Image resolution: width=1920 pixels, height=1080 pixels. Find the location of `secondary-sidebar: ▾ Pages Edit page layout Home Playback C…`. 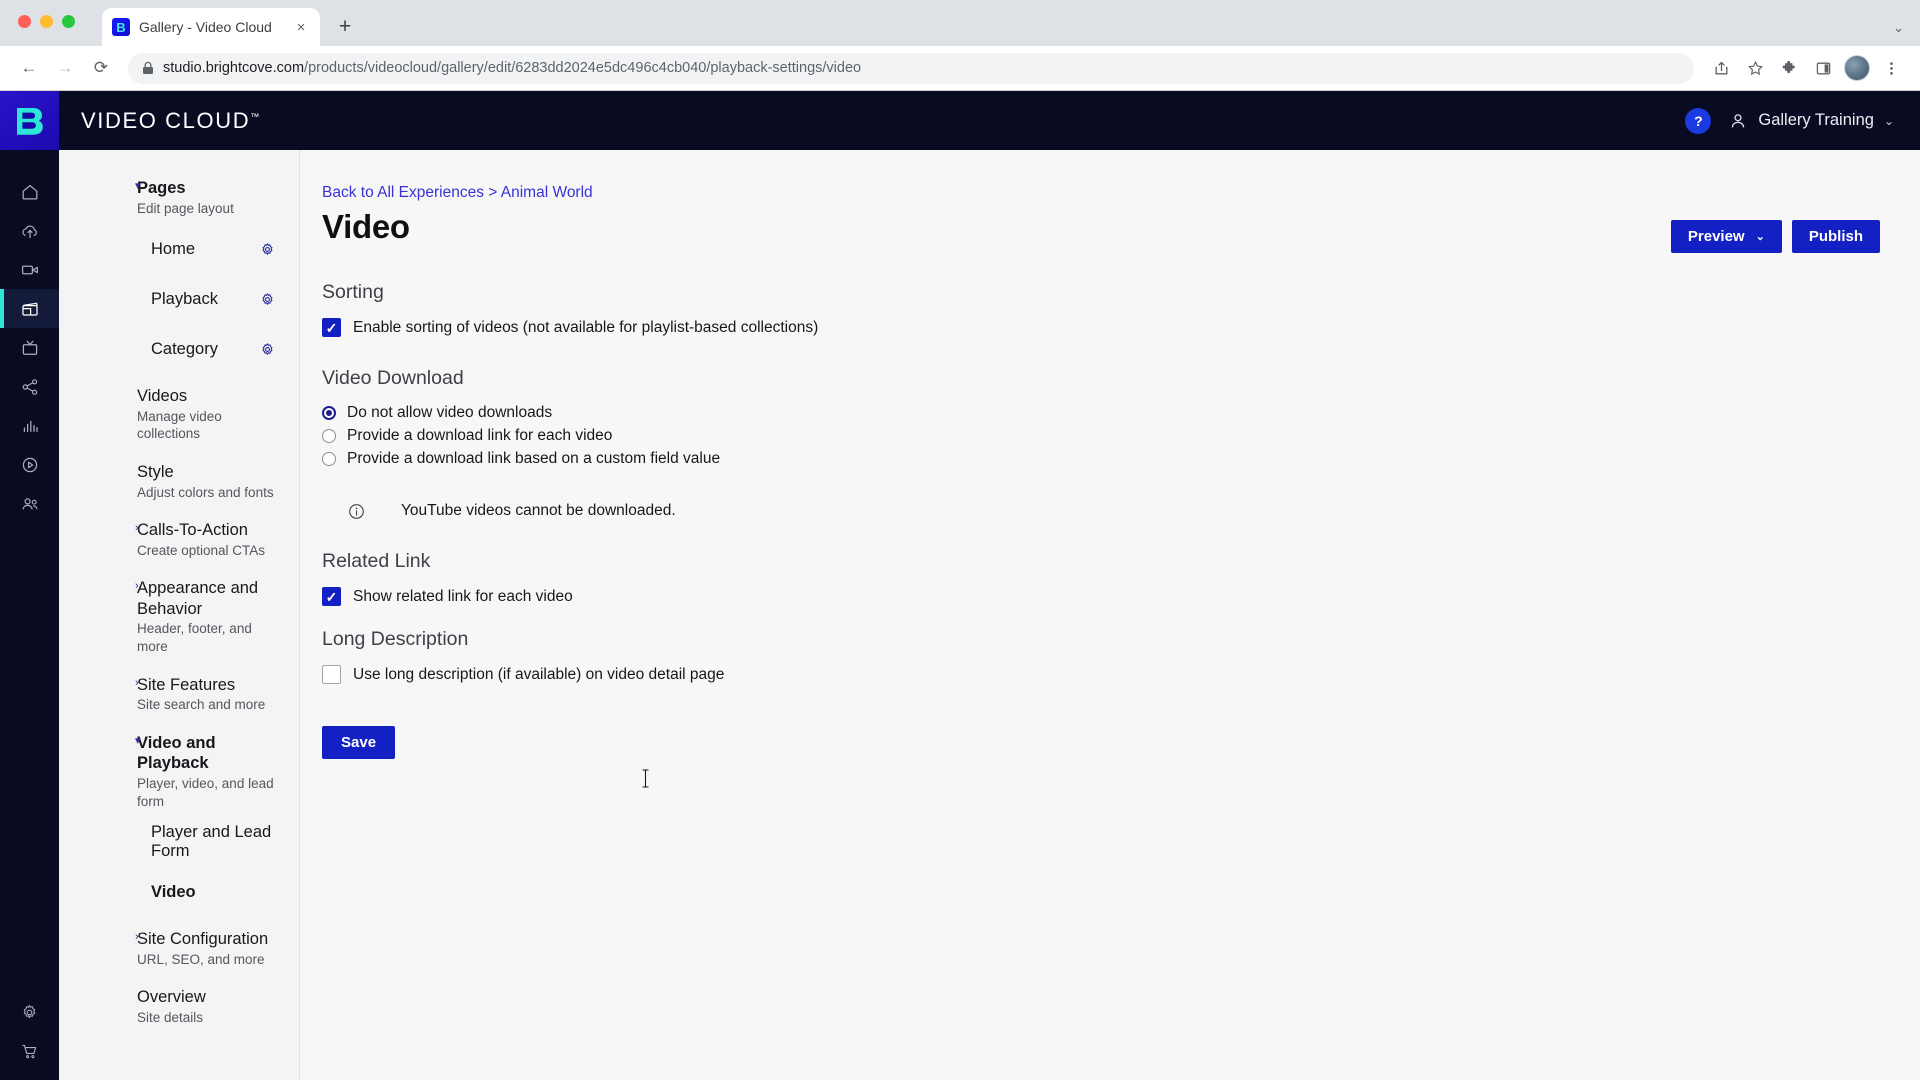

secondary-sidebar: ▾ Pages Edit page layout Home Playback C… is located at coordinates (179, 615).